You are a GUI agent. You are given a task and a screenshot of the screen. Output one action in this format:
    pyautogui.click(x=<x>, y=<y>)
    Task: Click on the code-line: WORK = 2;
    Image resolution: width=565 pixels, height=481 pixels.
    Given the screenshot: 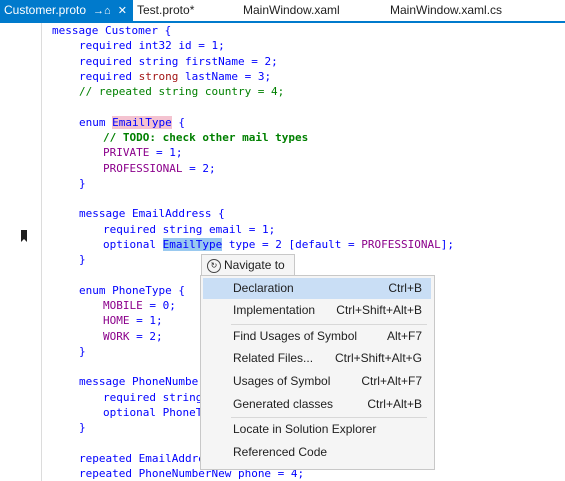 What is the action you would take?
    pyautogui.click(x=133, y=336)
    